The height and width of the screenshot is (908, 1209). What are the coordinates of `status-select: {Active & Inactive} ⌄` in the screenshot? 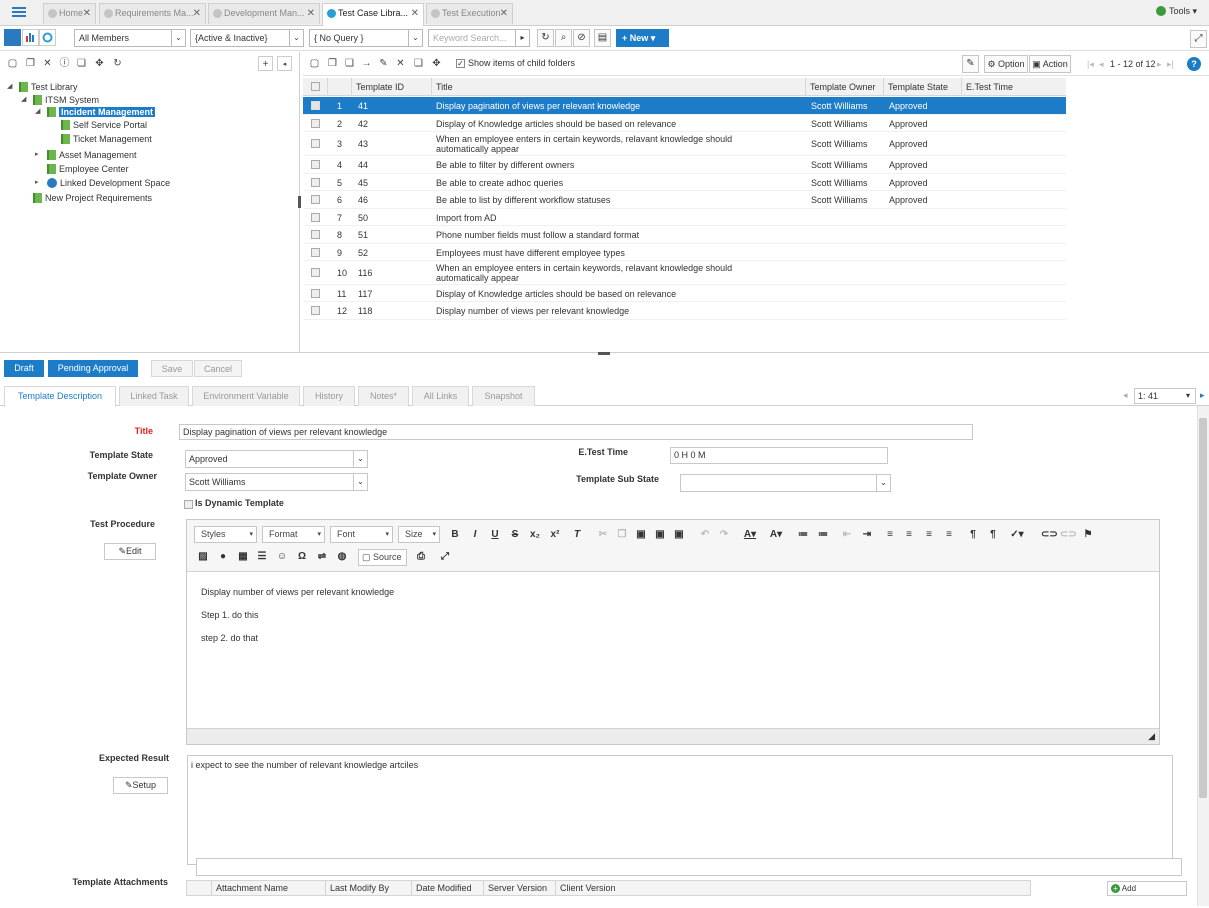 It's located at (247, 38).